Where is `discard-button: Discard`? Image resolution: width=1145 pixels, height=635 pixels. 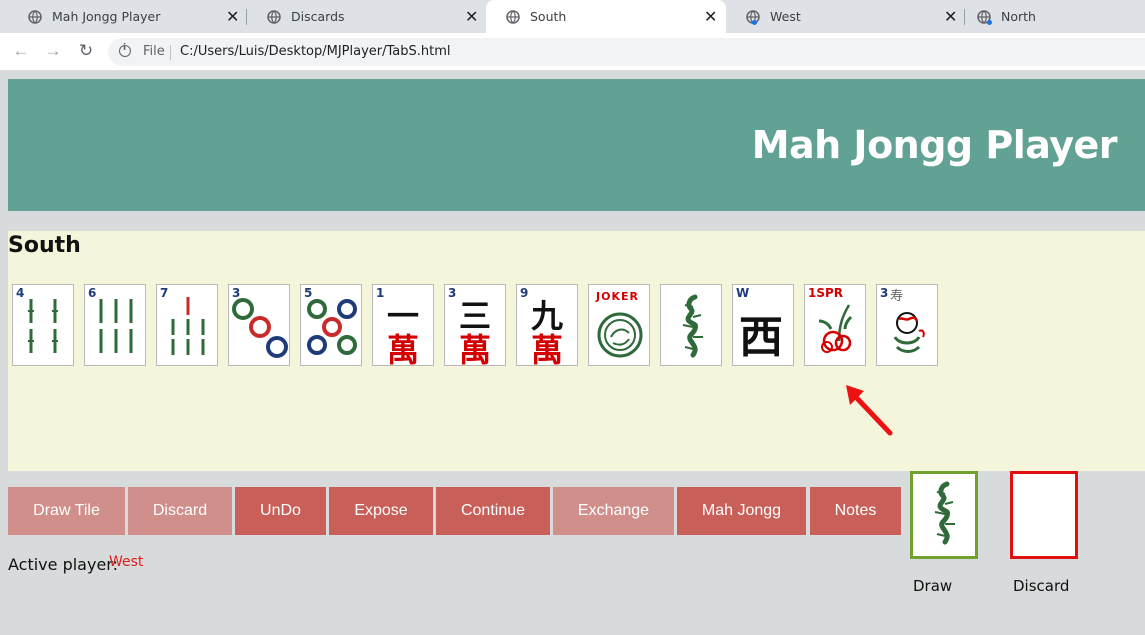
discard-button: Discard is located at coordinates (180, 511).